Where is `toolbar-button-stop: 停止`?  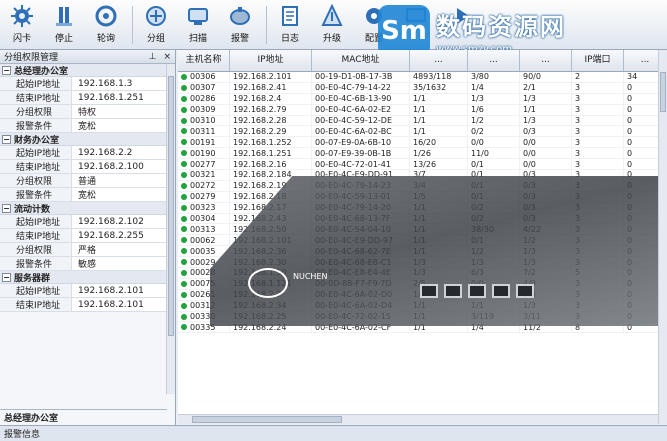
toolbar-button-stop: 停止 is located at coordinates (64, 25).